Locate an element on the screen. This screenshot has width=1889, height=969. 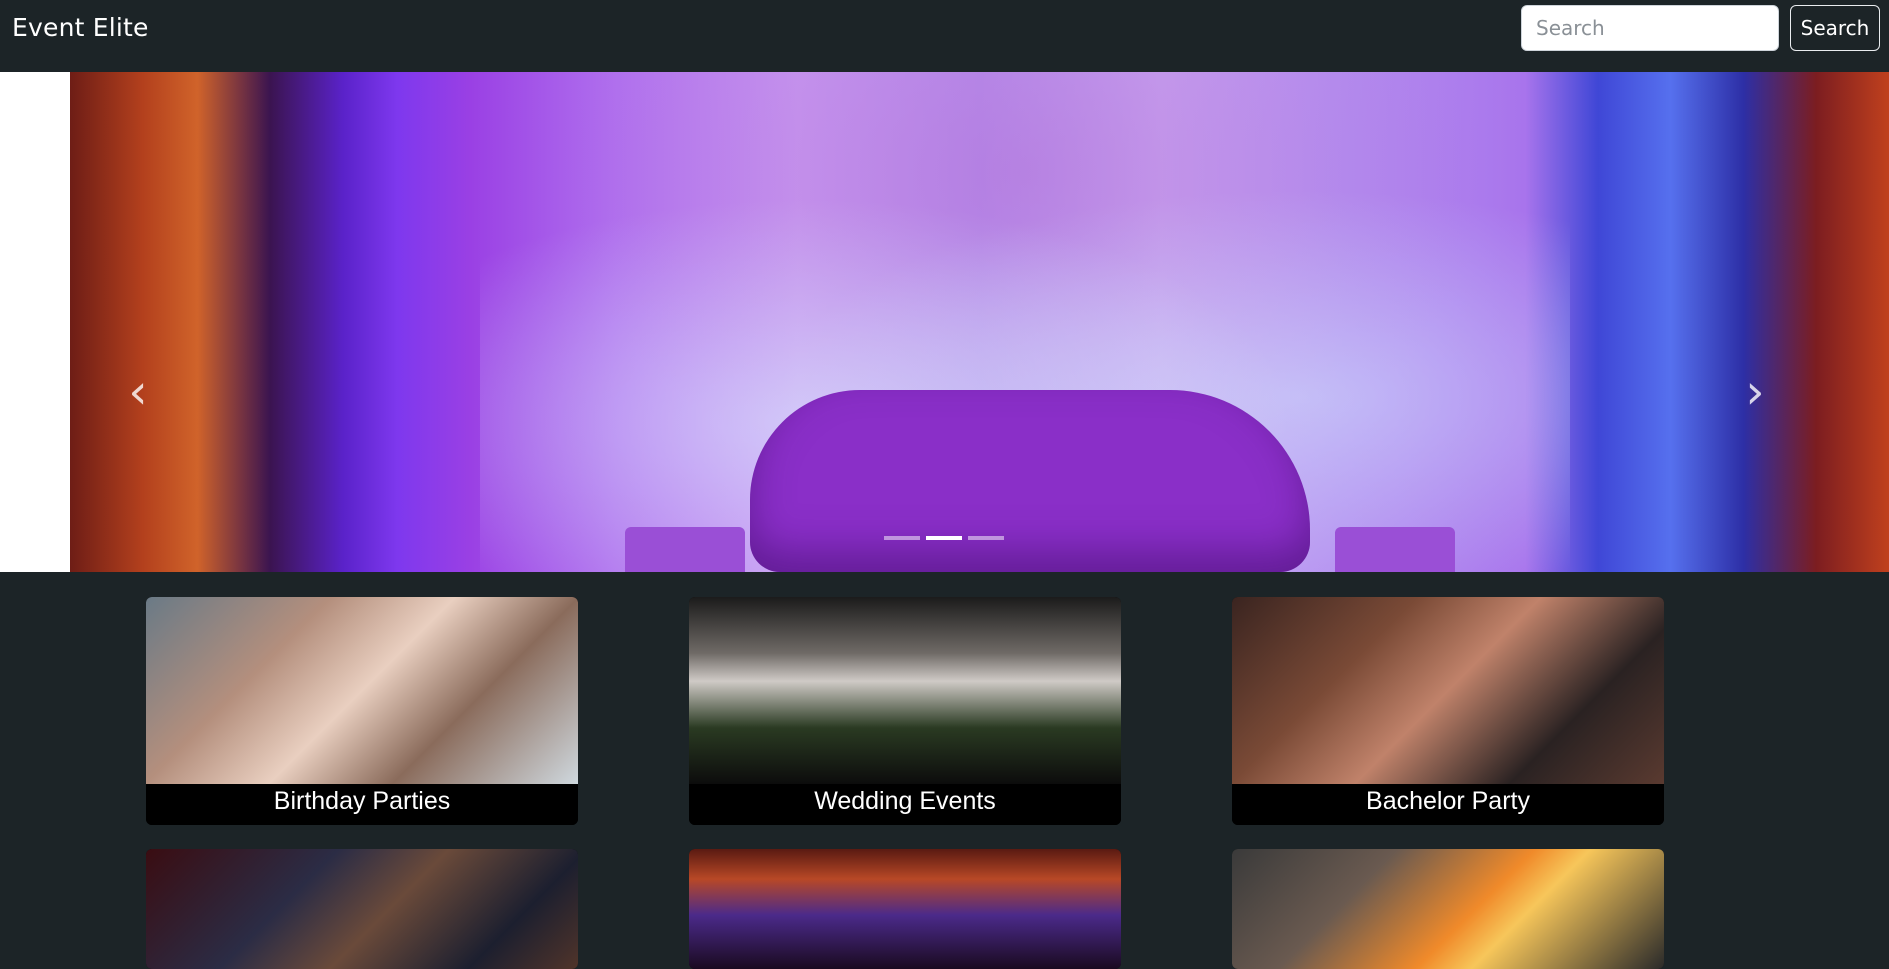
search-button: Search is located at coordinates (1835, 28).